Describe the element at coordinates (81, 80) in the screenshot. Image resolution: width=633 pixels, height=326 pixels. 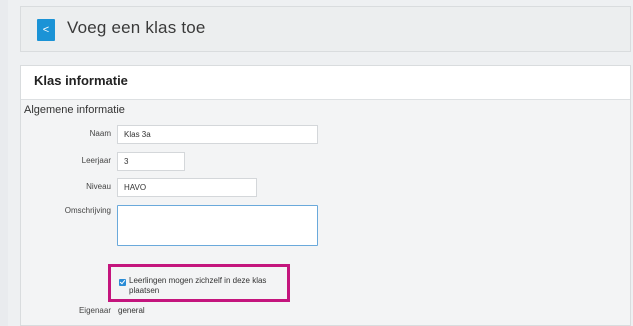
I see `panel-title: Klas informatie` at that location.